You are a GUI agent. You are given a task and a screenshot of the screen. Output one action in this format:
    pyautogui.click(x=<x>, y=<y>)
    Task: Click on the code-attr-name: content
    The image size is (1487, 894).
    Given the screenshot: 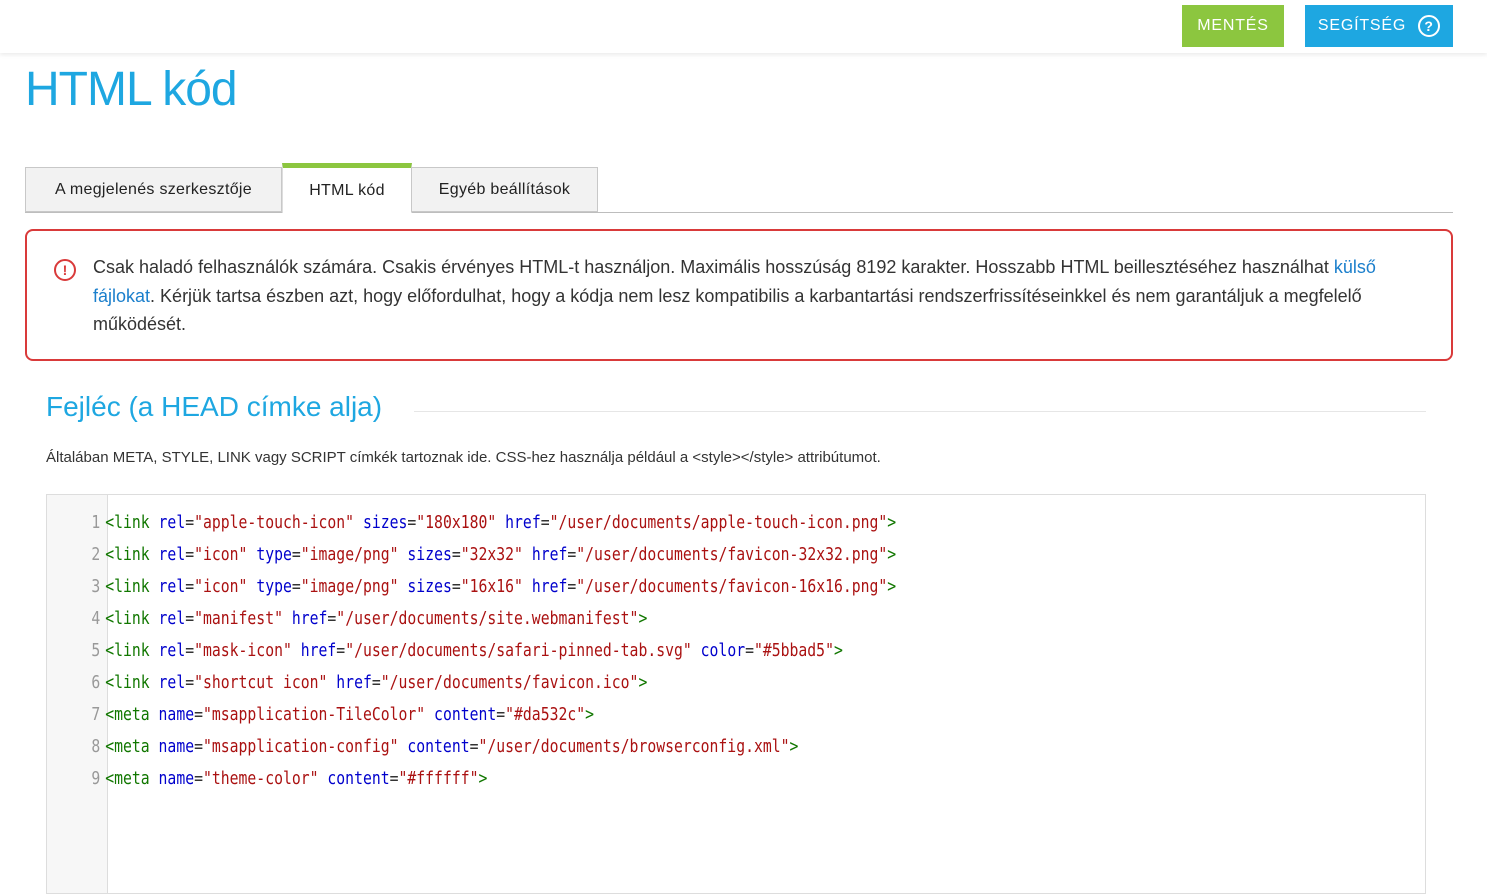 What is the action you would take?
    pyautogui.click(x=438, y=746)
    